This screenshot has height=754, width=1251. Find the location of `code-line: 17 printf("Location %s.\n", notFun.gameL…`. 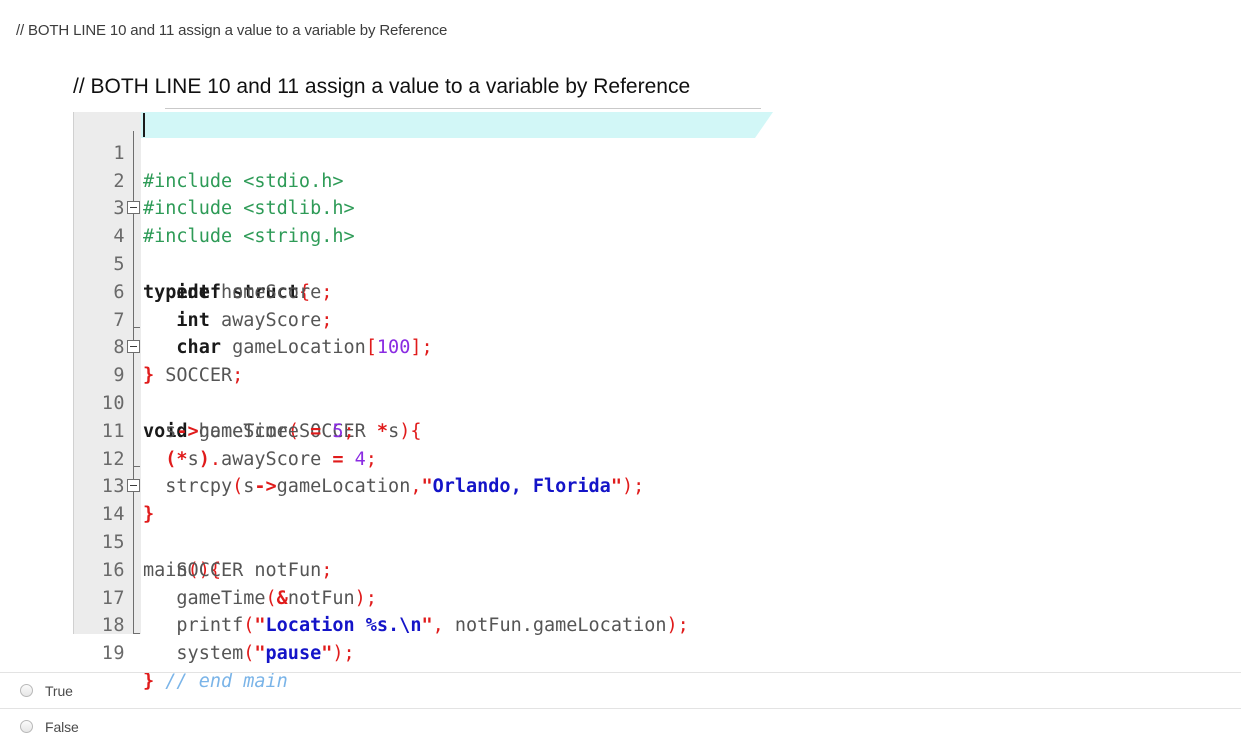

code-line: 17 printf("Location %s.\n", notFun.gameL… is located at coordinates (423, 597).